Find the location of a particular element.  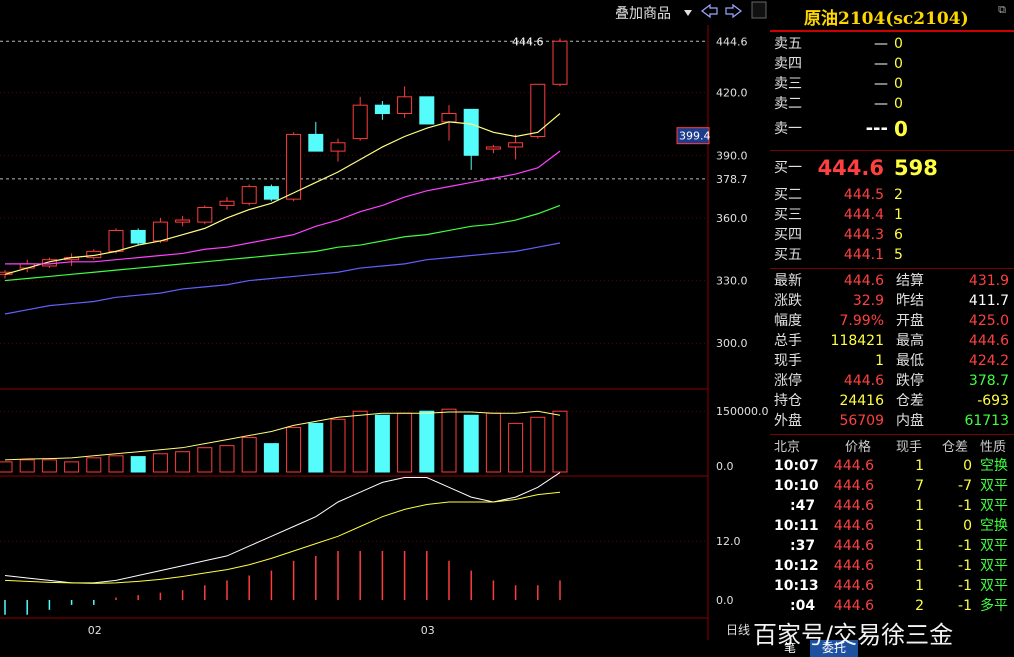

quote-value: 444.6 is located at coordinates (863, 381).